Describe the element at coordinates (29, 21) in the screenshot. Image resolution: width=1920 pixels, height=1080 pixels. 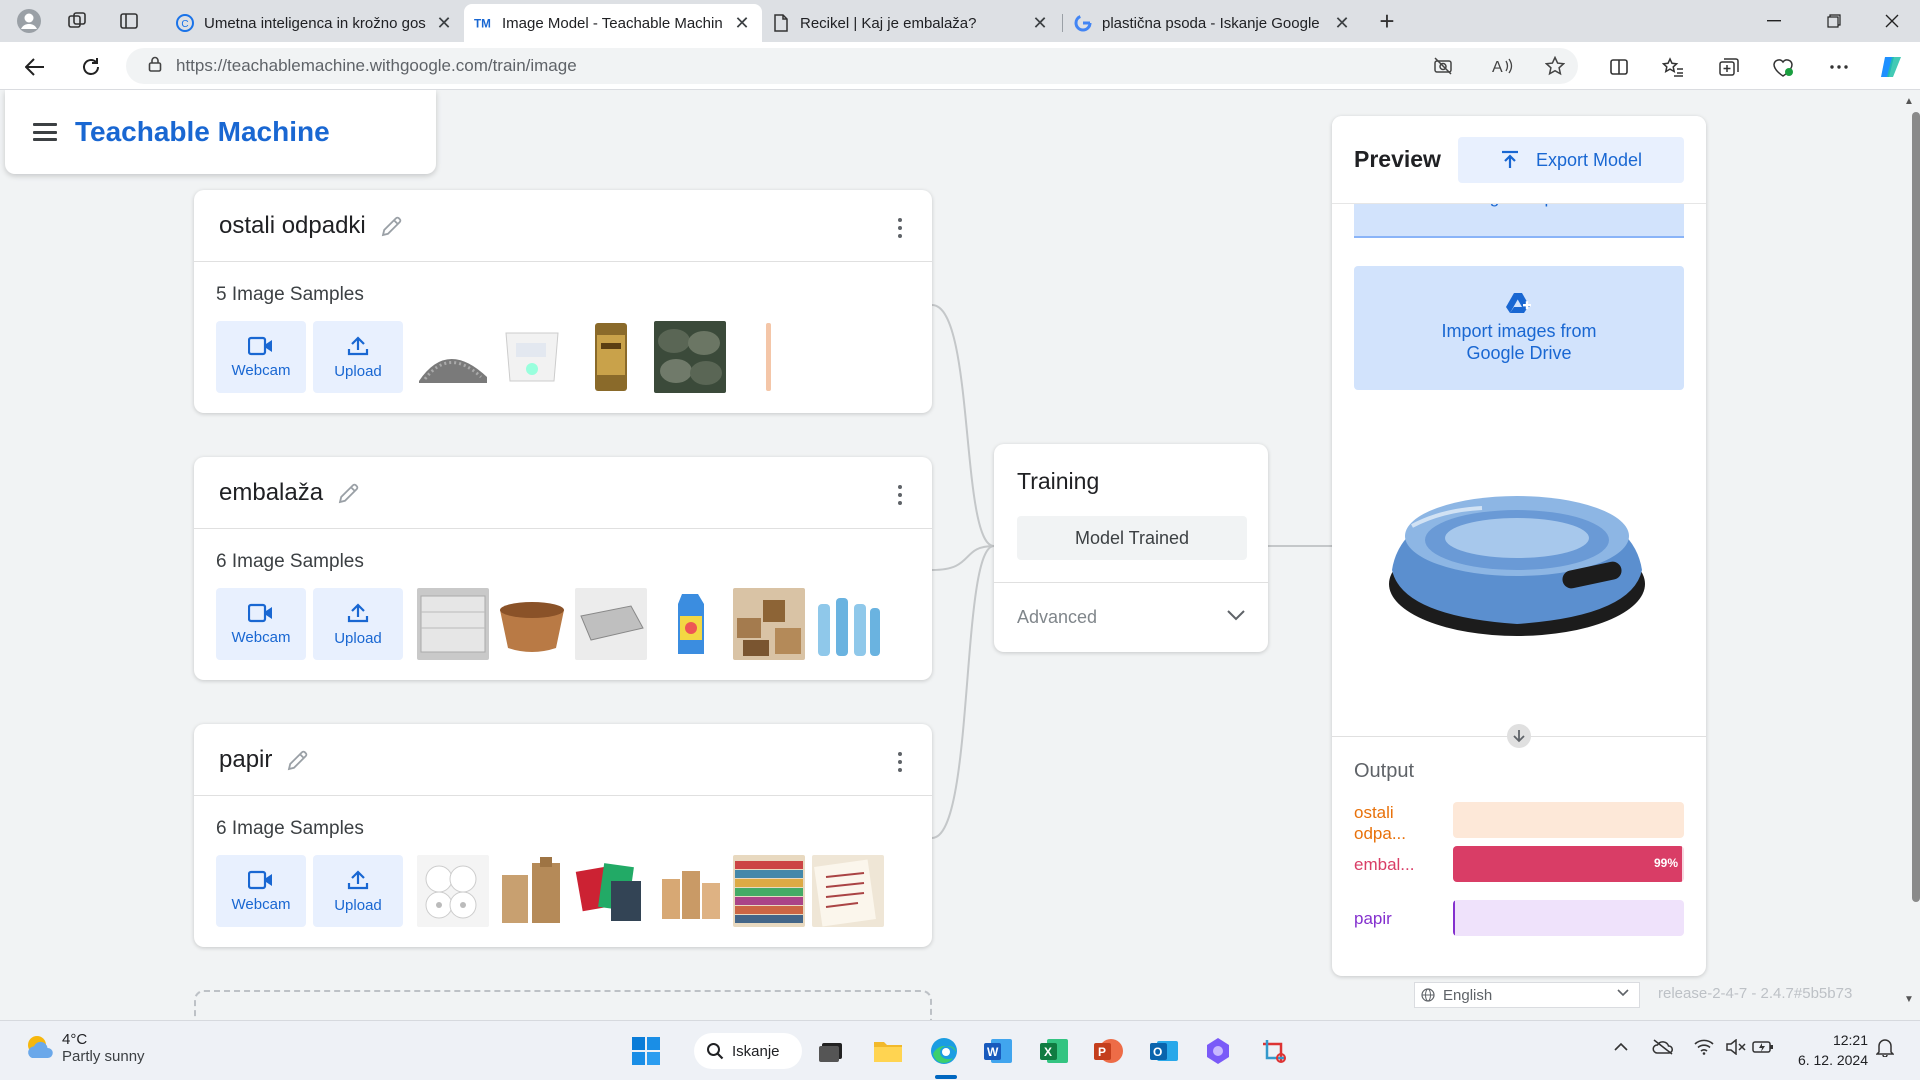
I see `profile-icon` at that location.